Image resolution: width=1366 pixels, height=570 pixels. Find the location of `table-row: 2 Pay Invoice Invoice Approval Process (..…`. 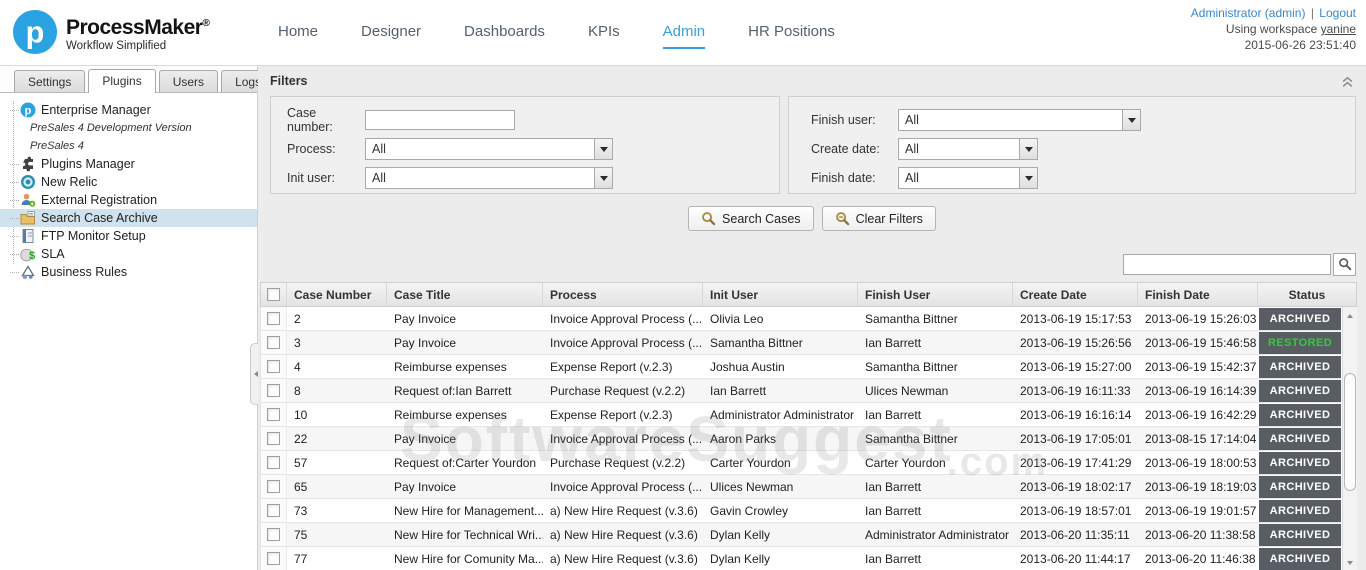

table-row: 2 Pay Invoice Invoice Approval Process (..… is located at coordinates (801, 319).